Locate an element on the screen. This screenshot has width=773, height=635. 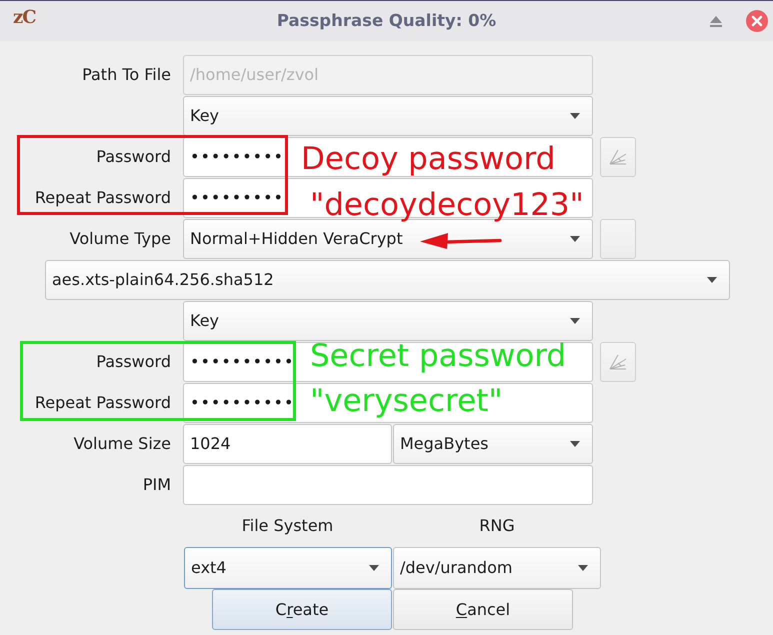
rng-label: RNG is located at coordinates (497, 526).